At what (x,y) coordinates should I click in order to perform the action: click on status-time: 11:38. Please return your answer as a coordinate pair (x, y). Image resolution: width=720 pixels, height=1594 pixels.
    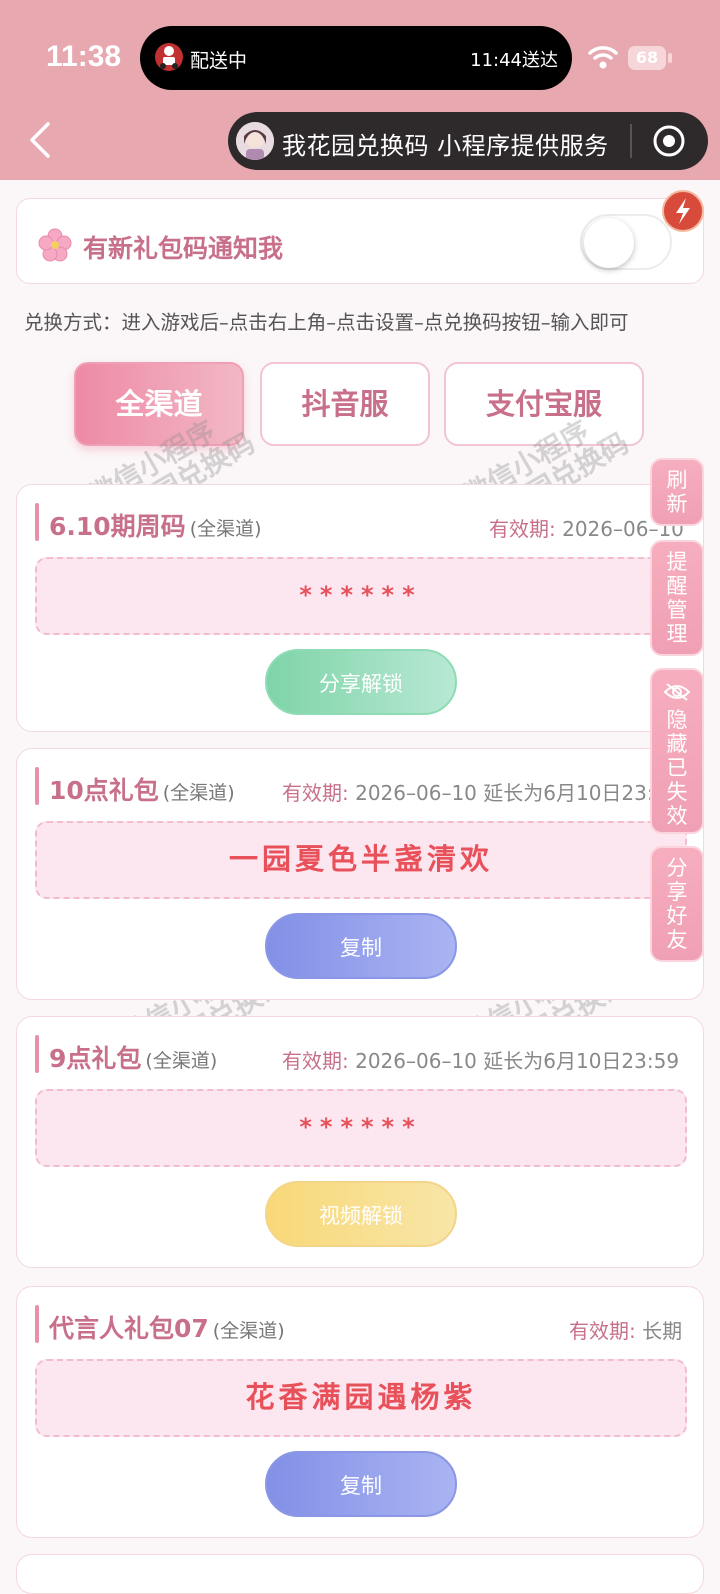
    Looking at the image, I should click on (84, 56).